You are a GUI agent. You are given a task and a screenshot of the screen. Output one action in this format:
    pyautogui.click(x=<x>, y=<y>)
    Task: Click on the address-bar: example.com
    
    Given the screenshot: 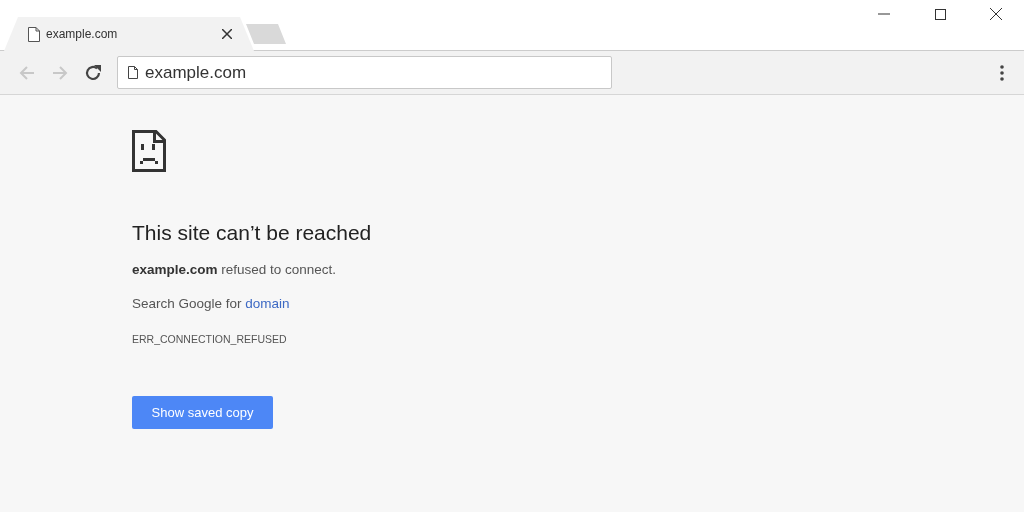 What is the action you would take?
    pyautogui.click(x=364, y=72)
    